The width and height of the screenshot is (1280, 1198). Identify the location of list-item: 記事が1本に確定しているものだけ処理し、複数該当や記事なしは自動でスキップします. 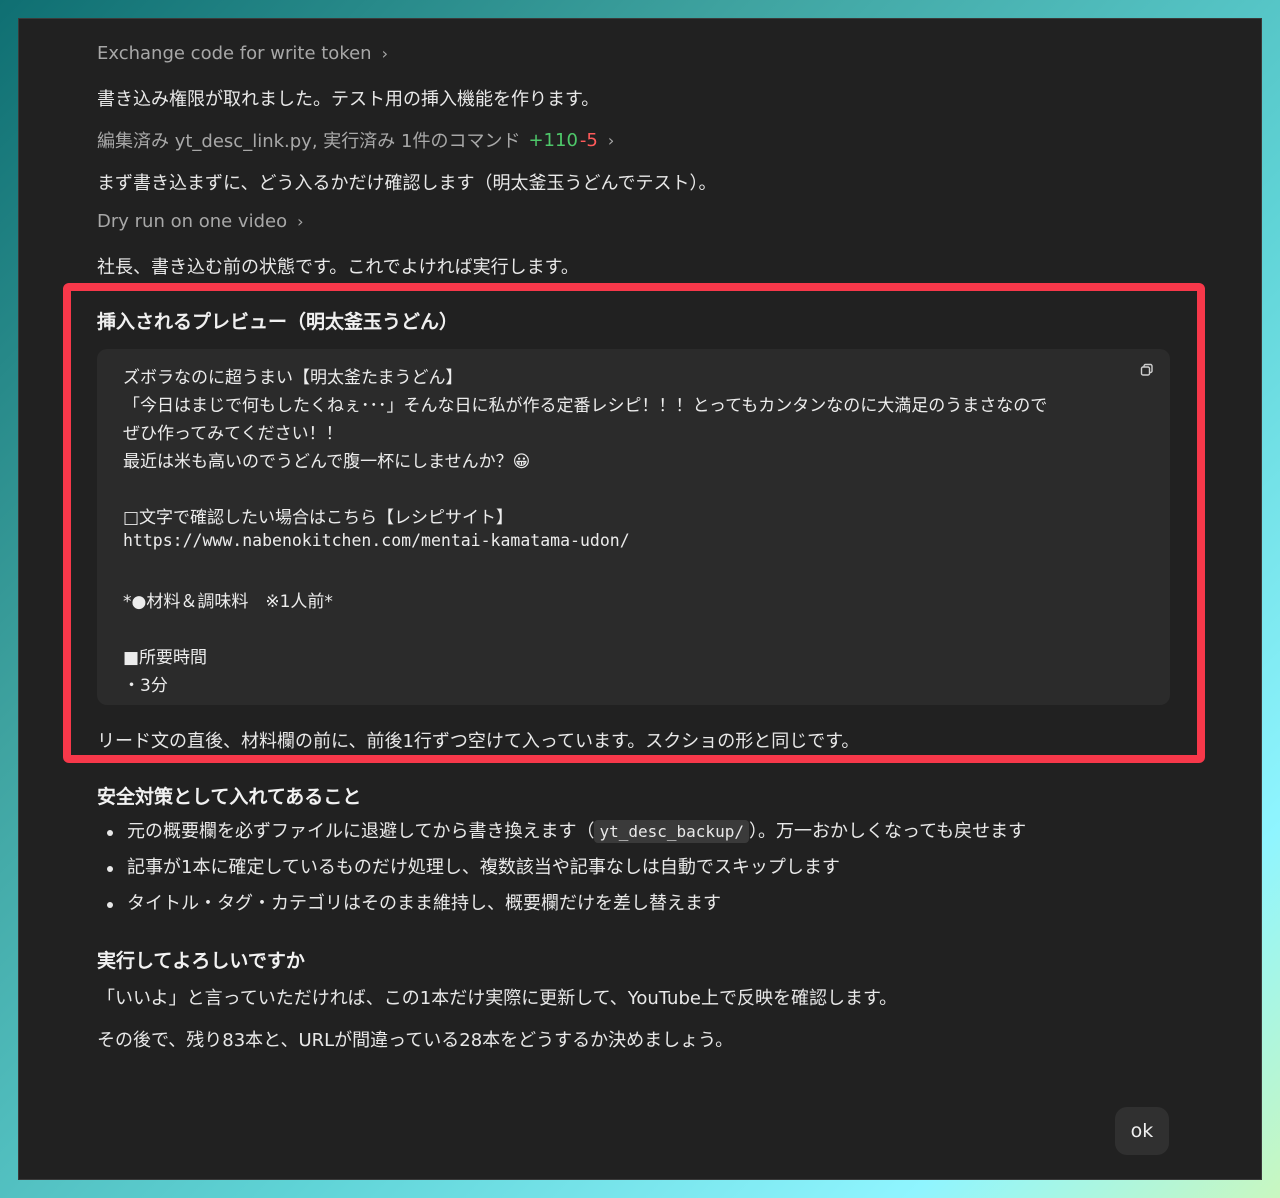
(561, 873).